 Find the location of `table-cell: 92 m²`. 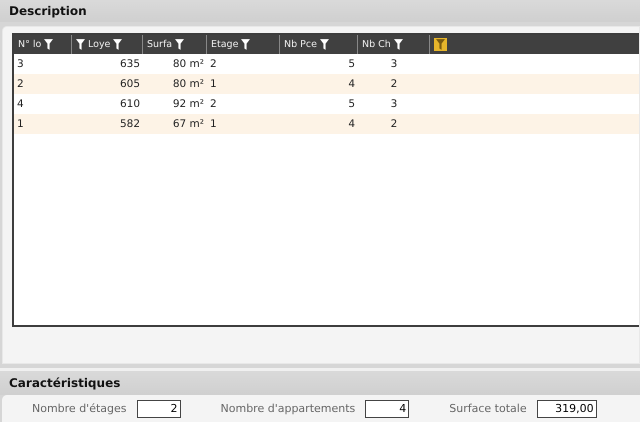

table-cell: 92 m² is located at coordinates (188, 104).